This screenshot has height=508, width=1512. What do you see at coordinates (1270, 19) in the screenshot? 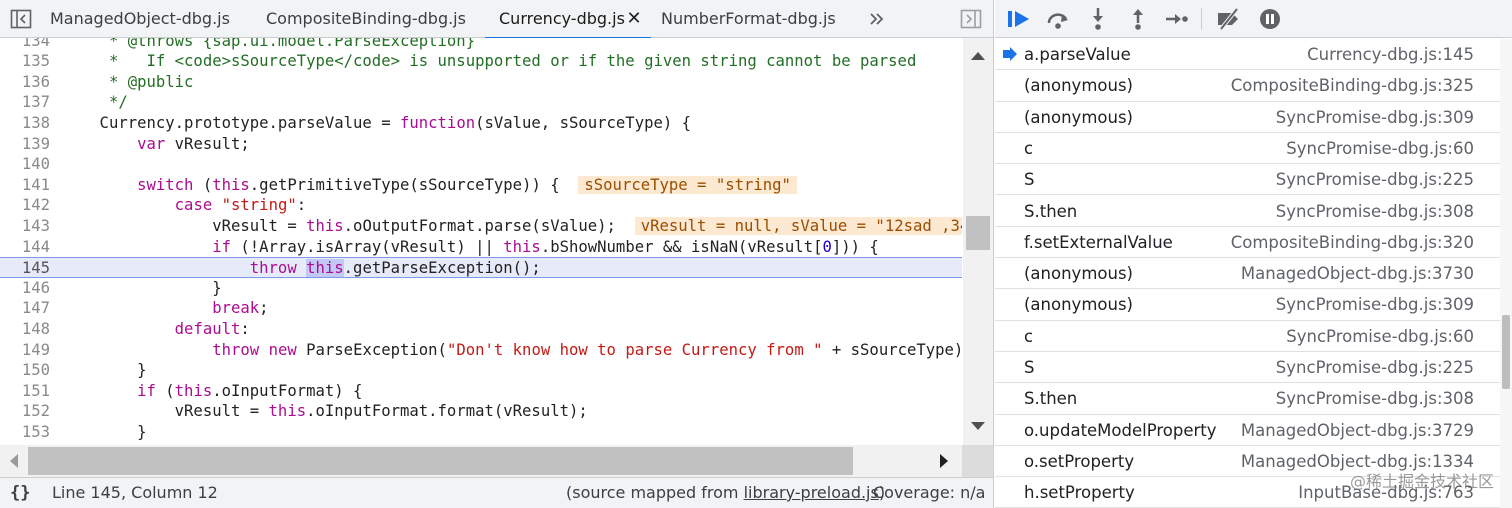
I see `pause-icon` at bounding box center [1270, 19].